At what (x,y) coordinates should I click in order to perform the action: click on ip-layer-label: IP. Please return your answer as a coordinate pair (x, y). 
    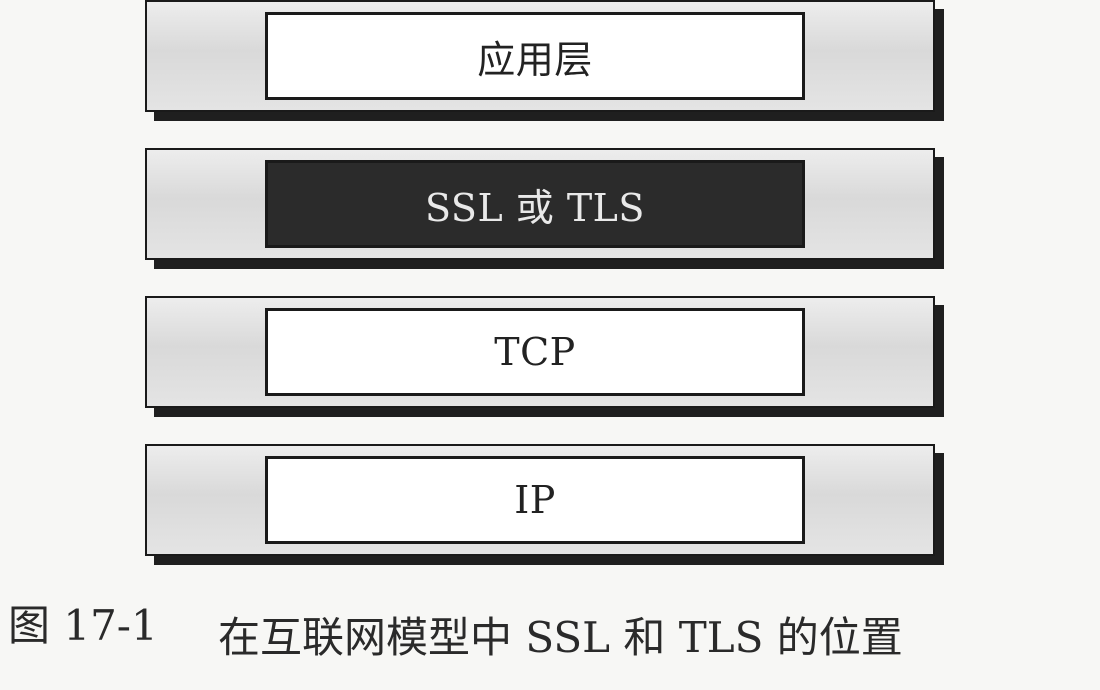
    Looking at the image, I should click on (535, 500).